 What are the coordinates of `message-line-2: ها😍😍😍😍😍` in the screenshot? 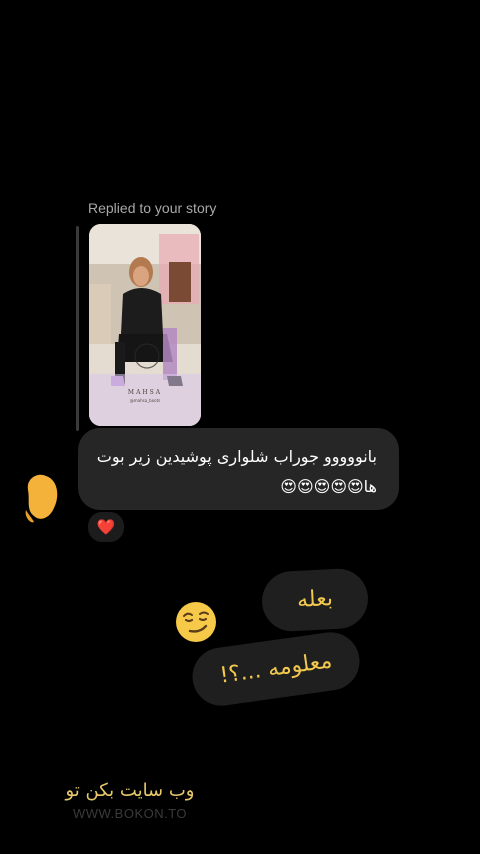 It's located at (328, 486).